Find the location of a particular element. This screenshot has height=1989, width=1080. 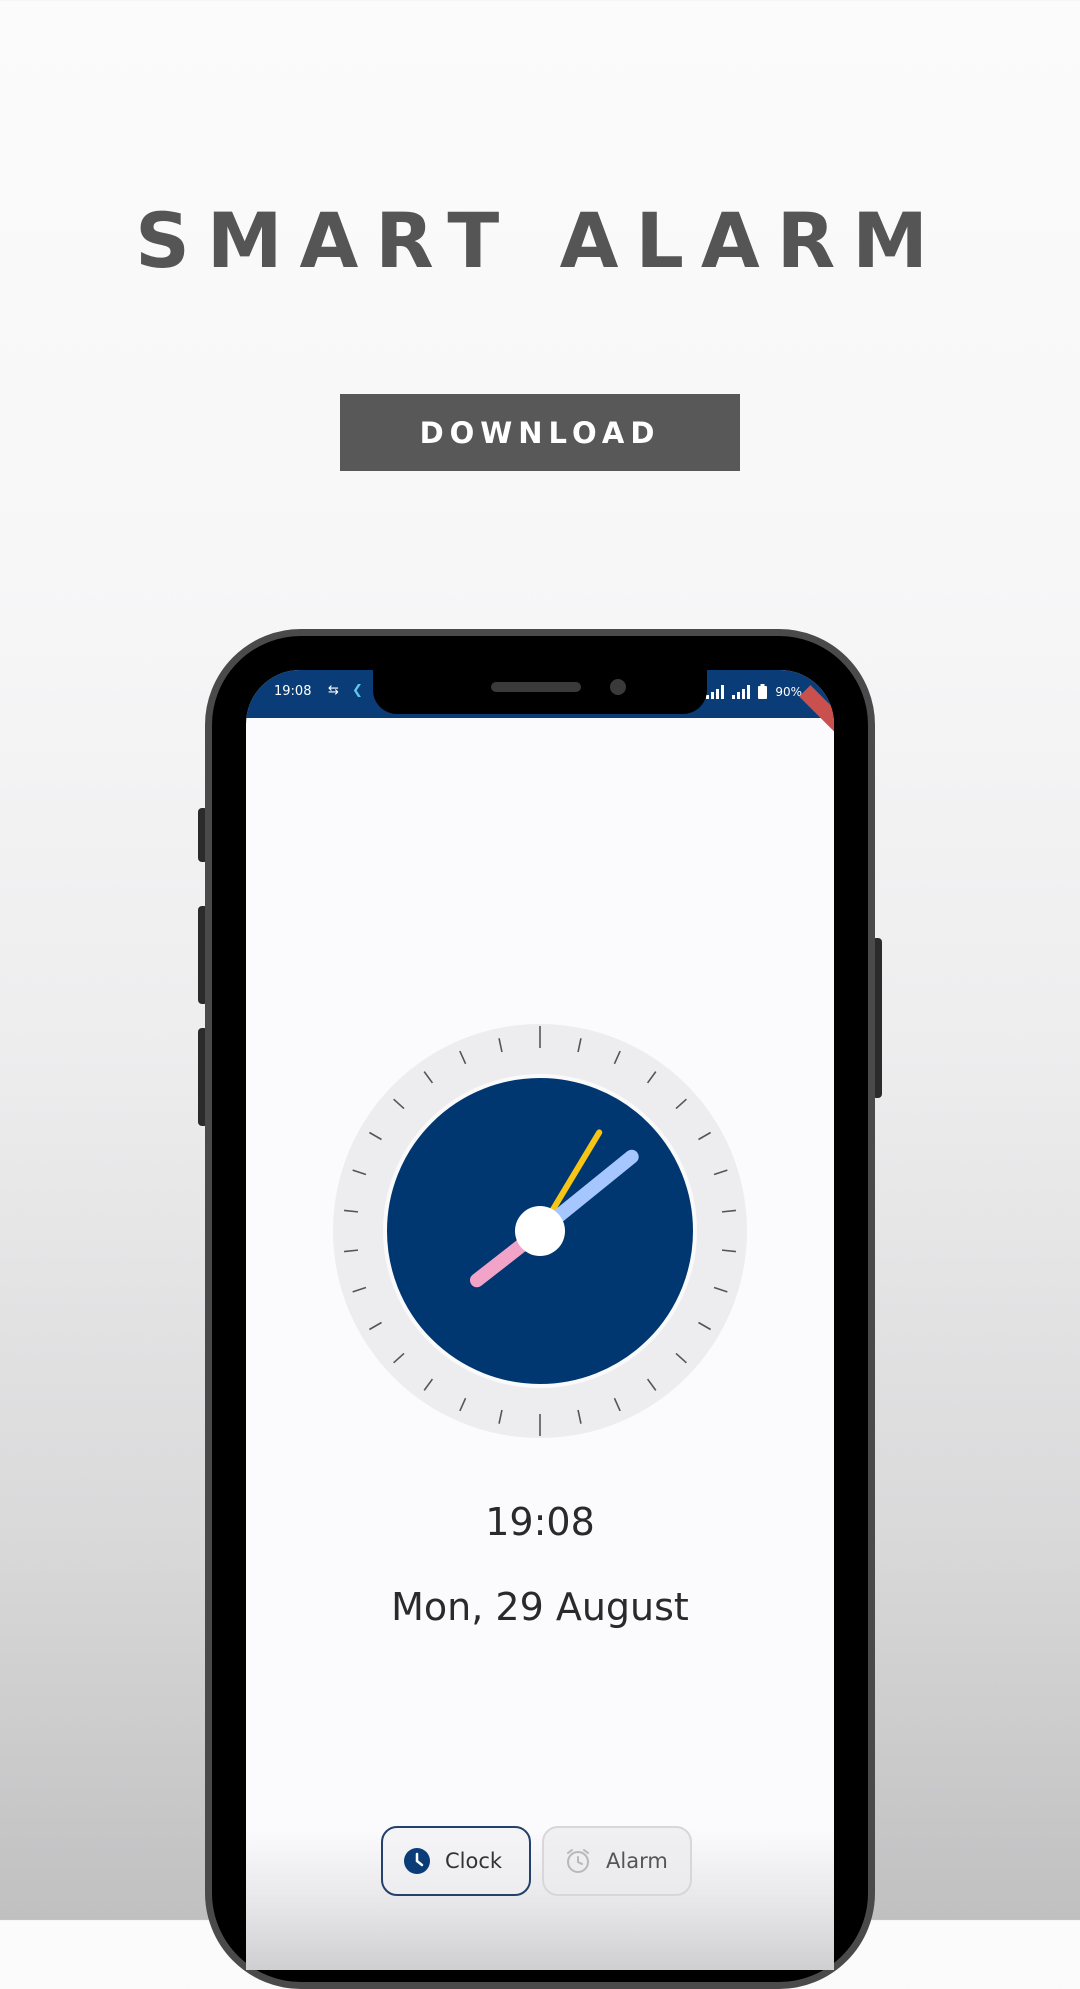

battery-icon is located at coordinates (763, 691).